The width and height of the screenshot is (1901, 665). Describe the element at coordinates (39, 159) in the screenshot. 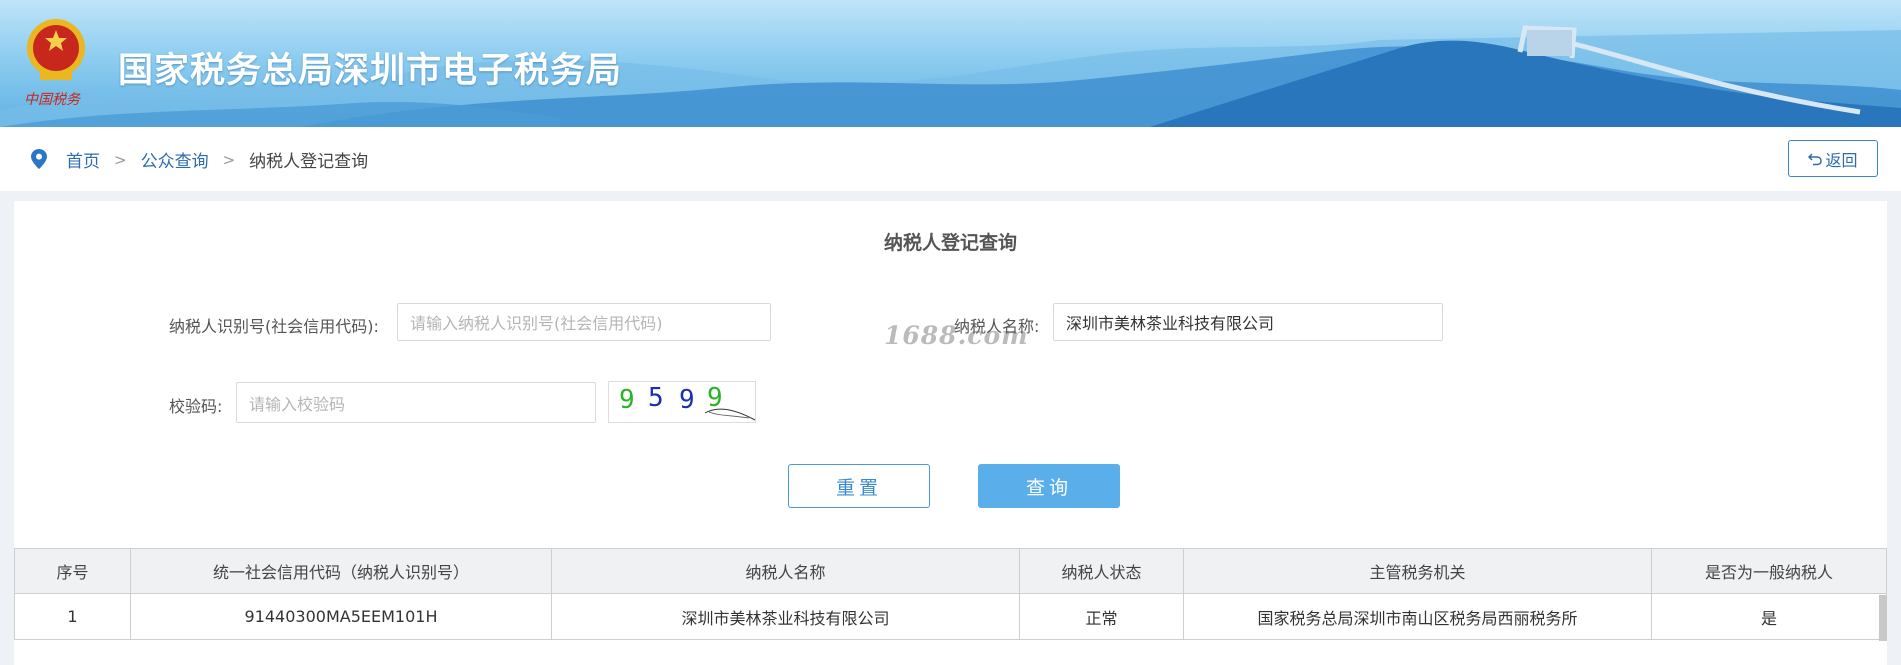

I see `location-pin-icon` at that location.